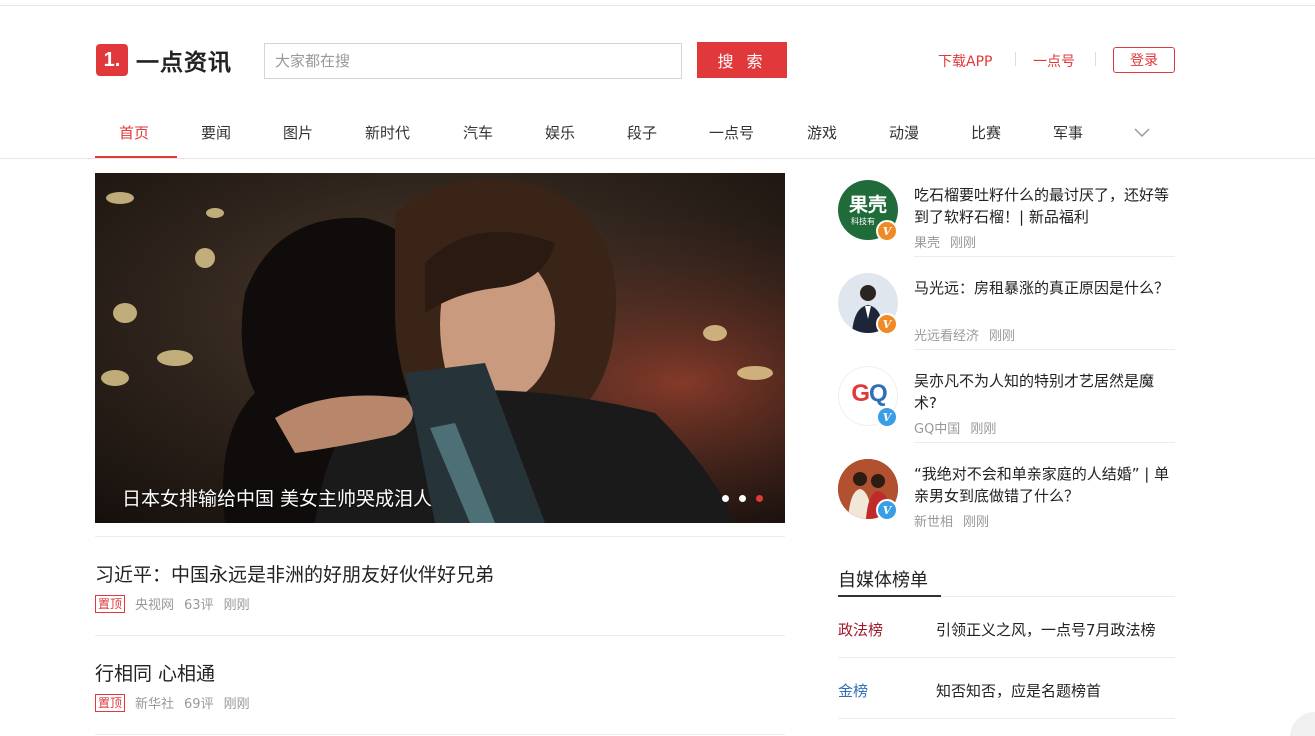 This screenshot has height=736, width=1315. What do you see at coordinates (294, 573) in the screenshot?
I see `news-title: 习近平：中国永远是非洲的好朋友好伙伴好兄弟` at bounding box center [294, 573].